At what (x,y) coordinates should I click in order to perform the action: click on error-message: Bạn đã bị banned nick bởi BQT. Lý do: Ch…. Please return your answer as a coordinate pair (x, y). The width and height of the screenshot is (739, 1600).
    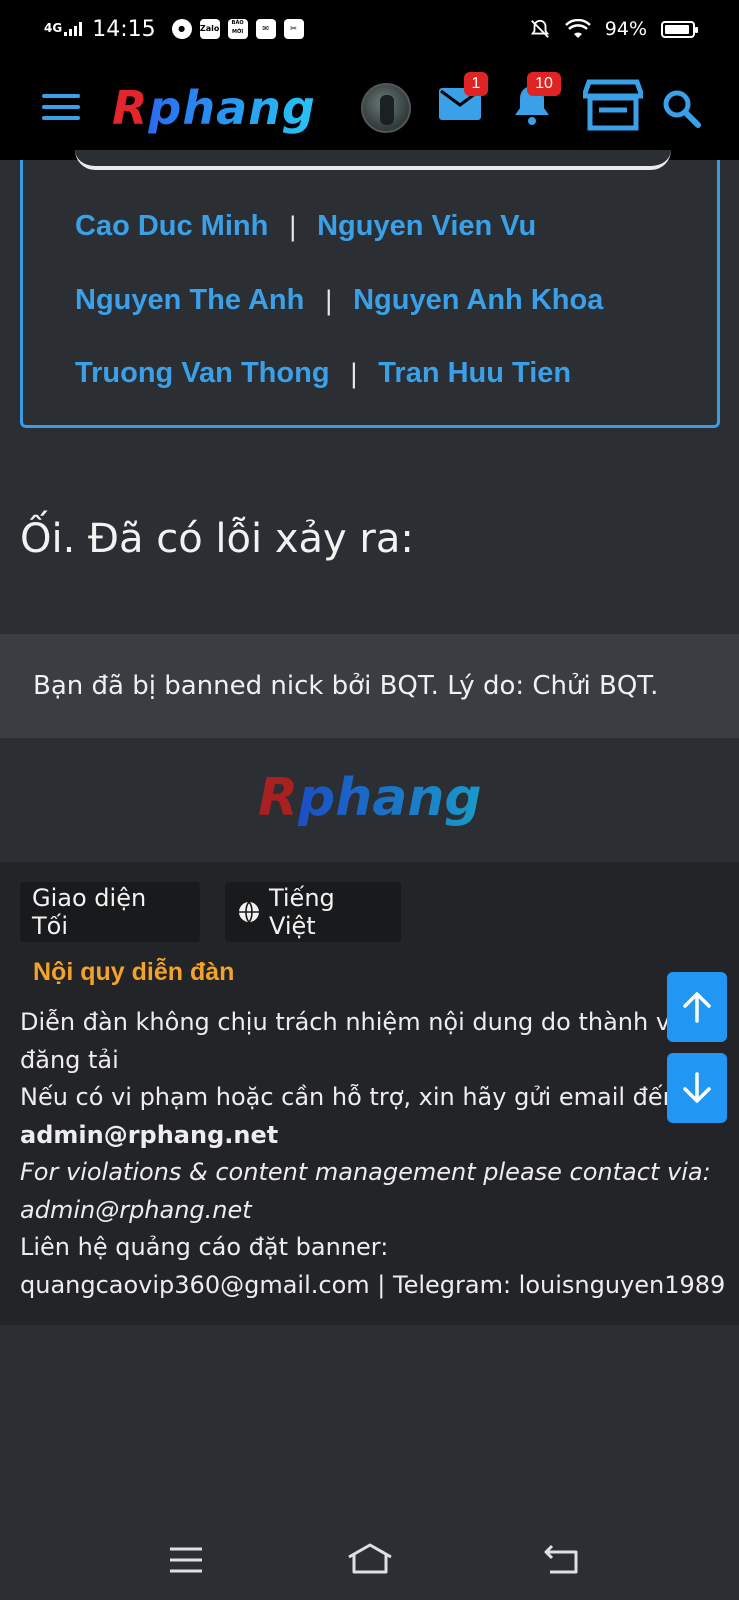
    Looking at the image, I should click on (346, 686).